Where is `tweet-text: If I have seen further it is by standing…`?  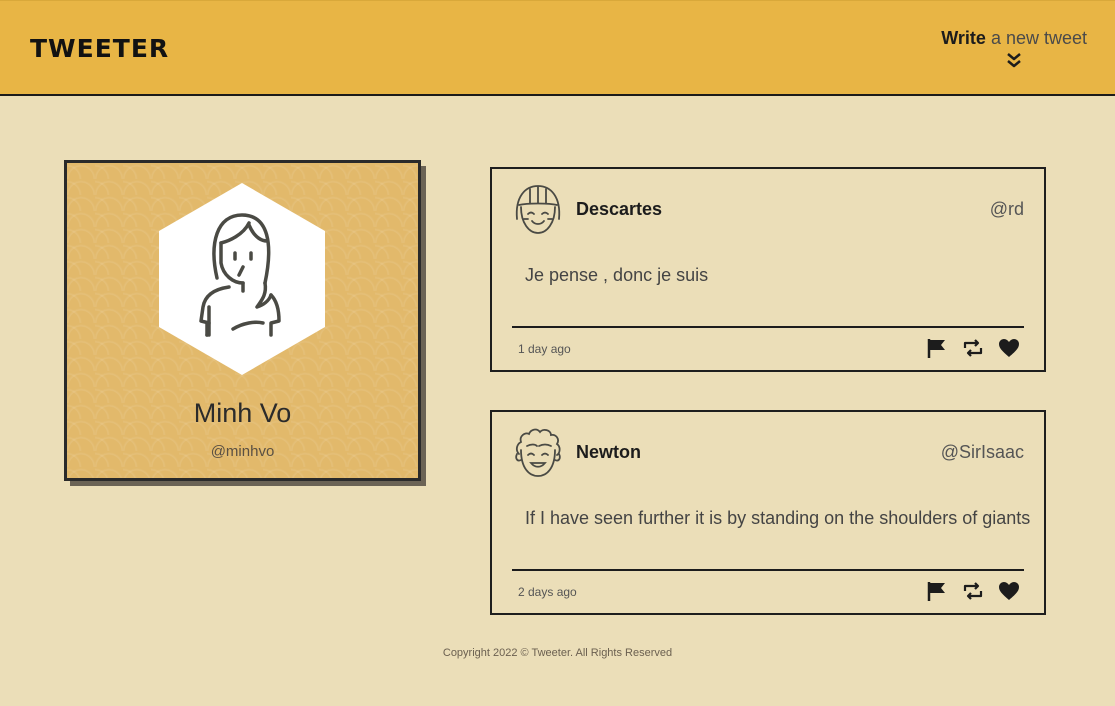
tweet-text: If I have seen further it is by standing… is located at coordinates (778, 518).